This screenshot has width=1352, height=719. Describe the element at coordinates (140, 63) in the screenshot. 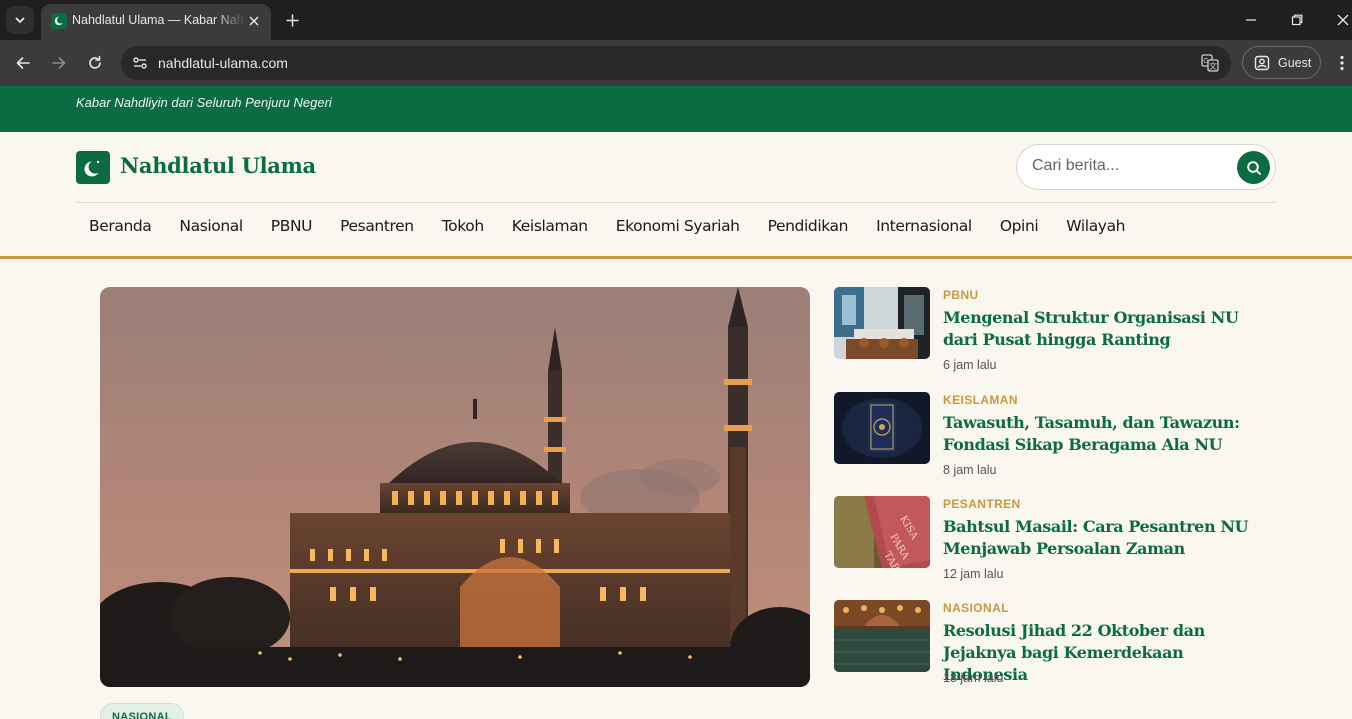

I see `site-info-icon` at that location.